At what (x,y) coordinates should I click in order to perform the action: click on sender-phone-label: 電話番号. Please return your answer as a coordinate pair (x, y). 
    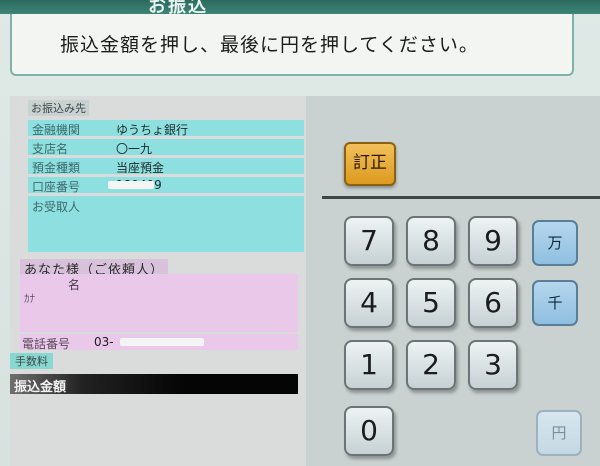
    Looking at the image, I should click on (46, 344).